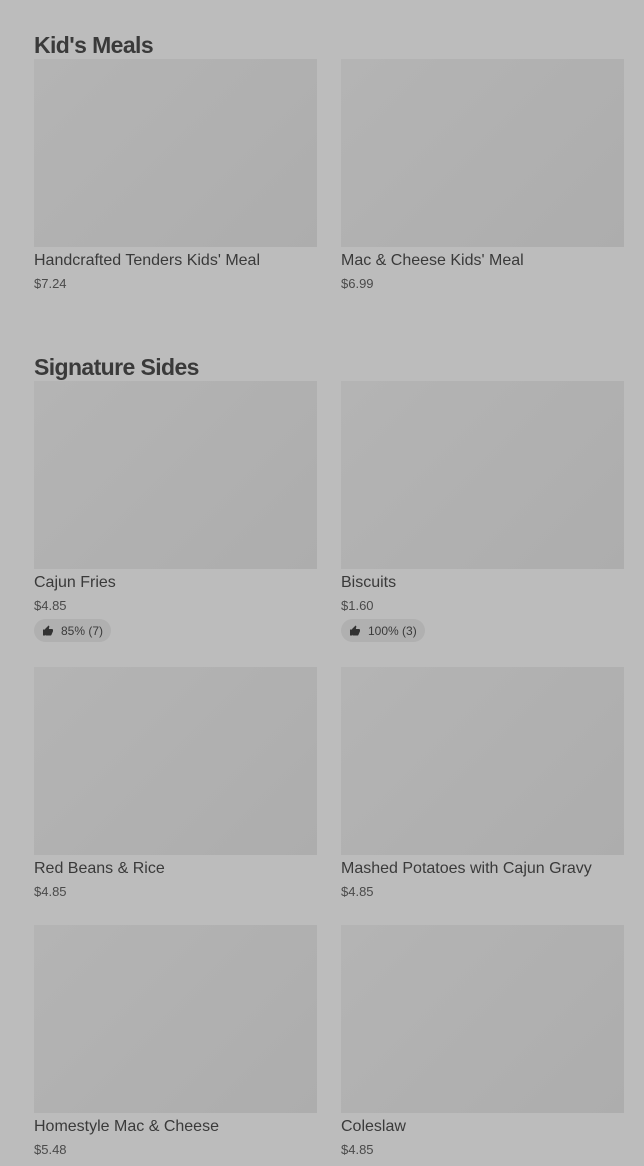 This screenshot has width=644, height=1166. Describe the element at coordinates (50, 283) in the screenshot. I see `menu-item-price: $7.24` at that location.